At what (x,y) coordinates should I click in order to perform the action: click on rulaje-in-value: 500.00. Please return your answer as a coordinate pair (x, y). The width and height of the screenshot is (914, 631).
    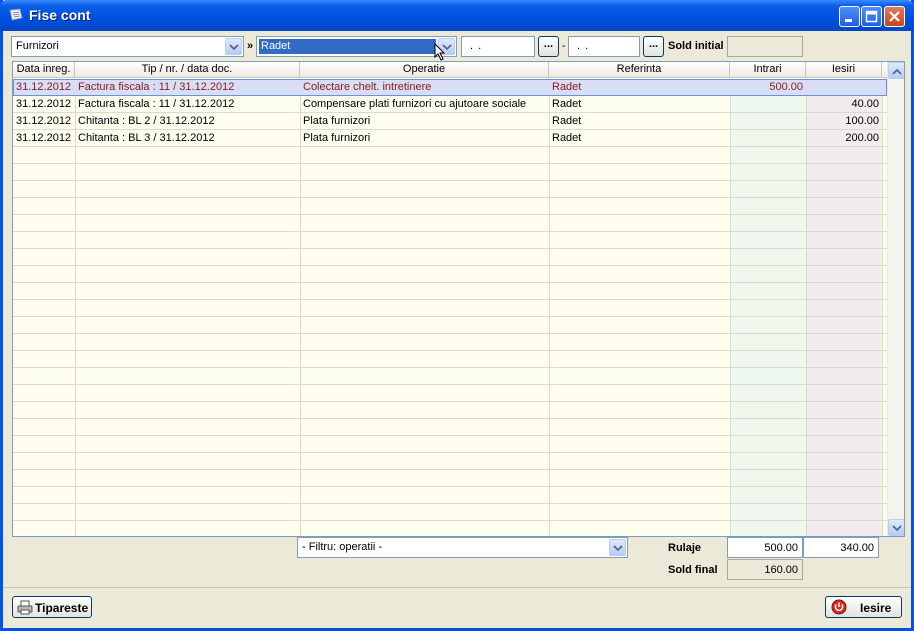
    Looking at the image, I should click on (765, 547).